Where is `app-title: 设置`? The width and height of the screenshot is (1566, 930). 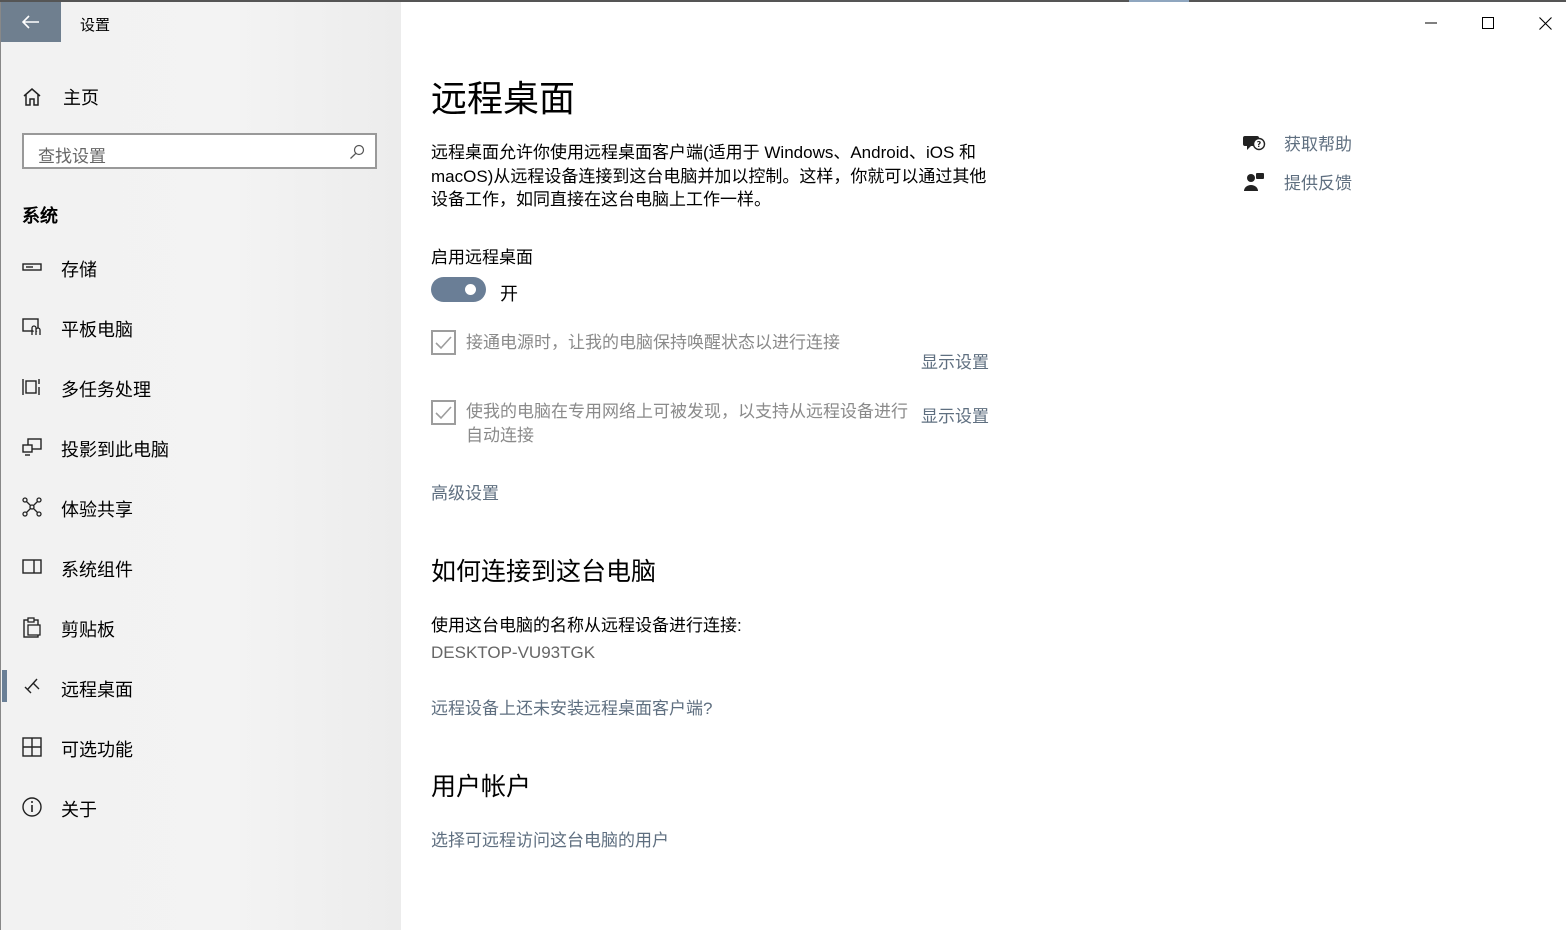 app-title: 设置 is located at coordinates (95, 25).